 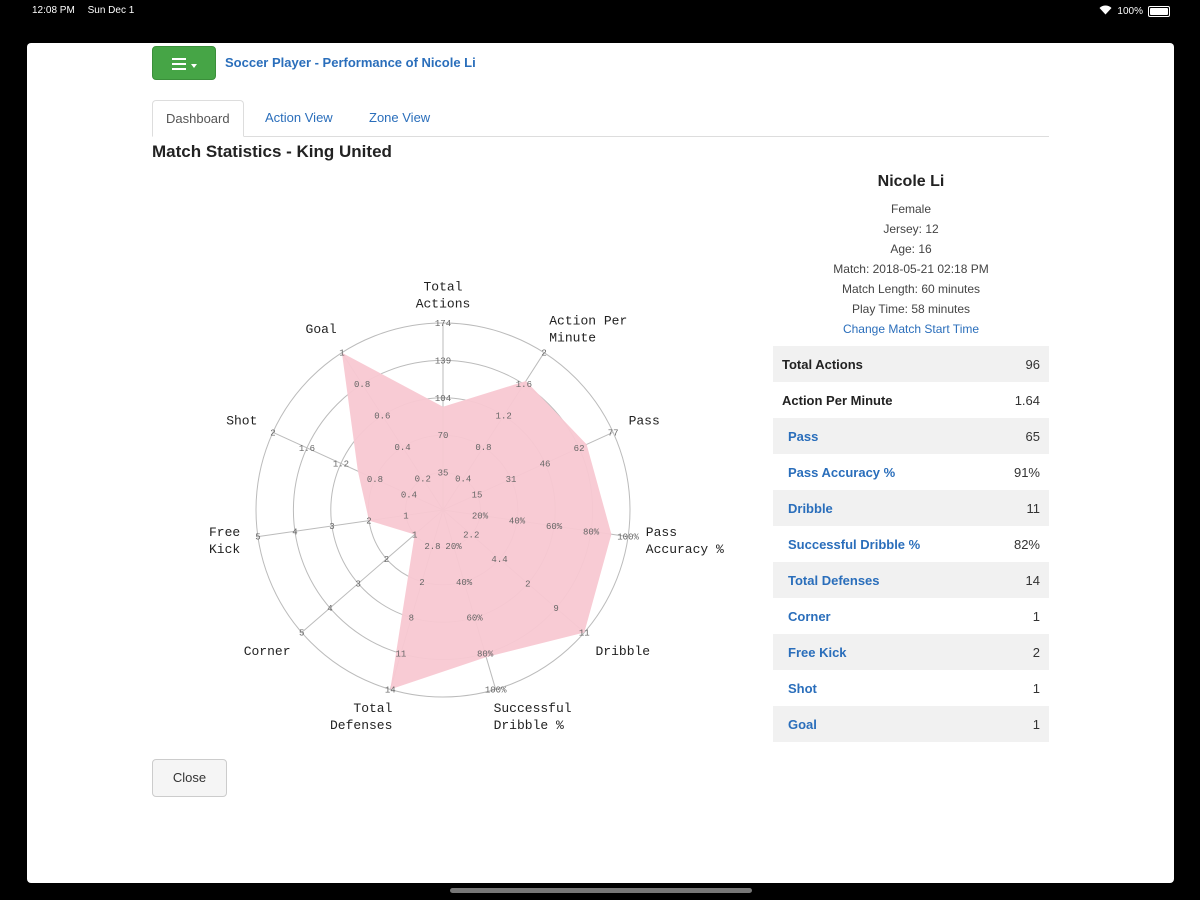 I want to click on stat-label: Corner, so click(x=880, y=616).